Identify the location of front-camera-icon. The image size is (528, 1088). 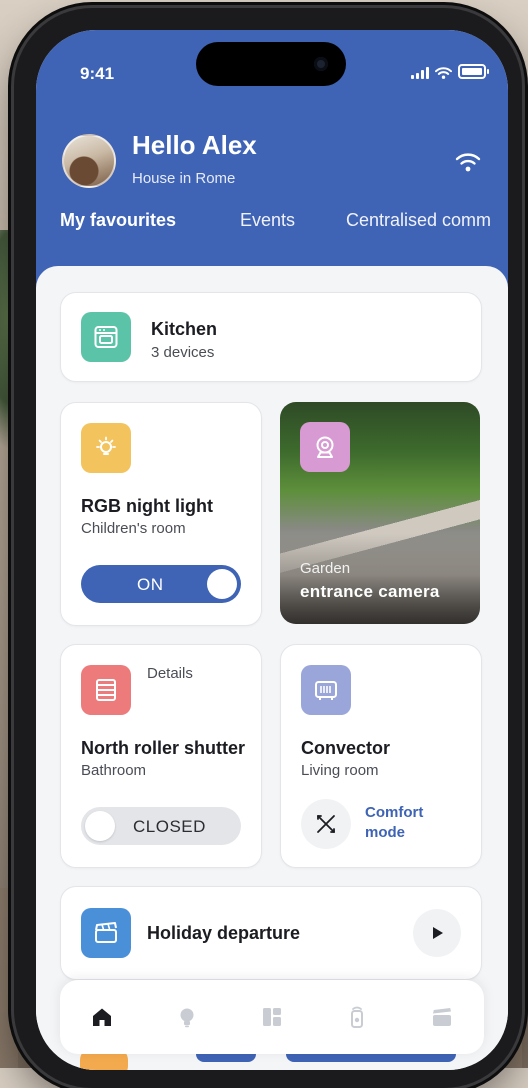
(321, 64).